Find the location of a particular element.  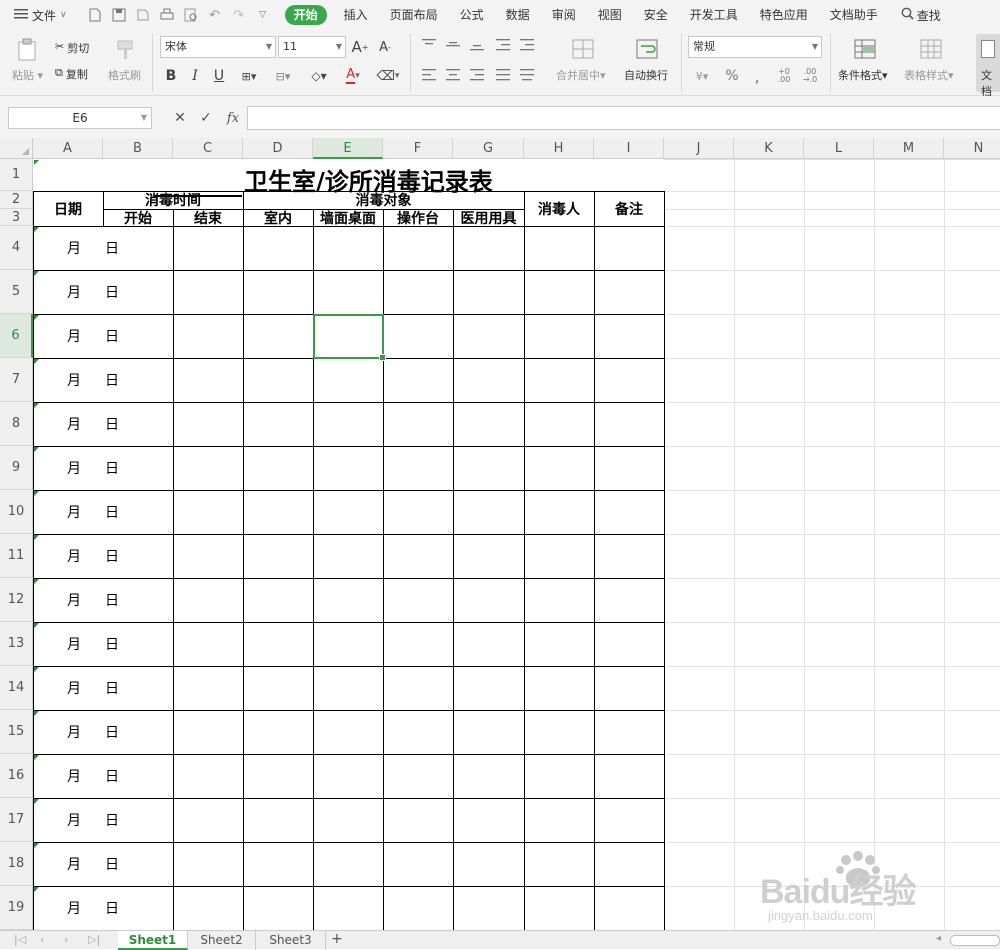

row-header-2: 2 is located at coordinates (16, 200).